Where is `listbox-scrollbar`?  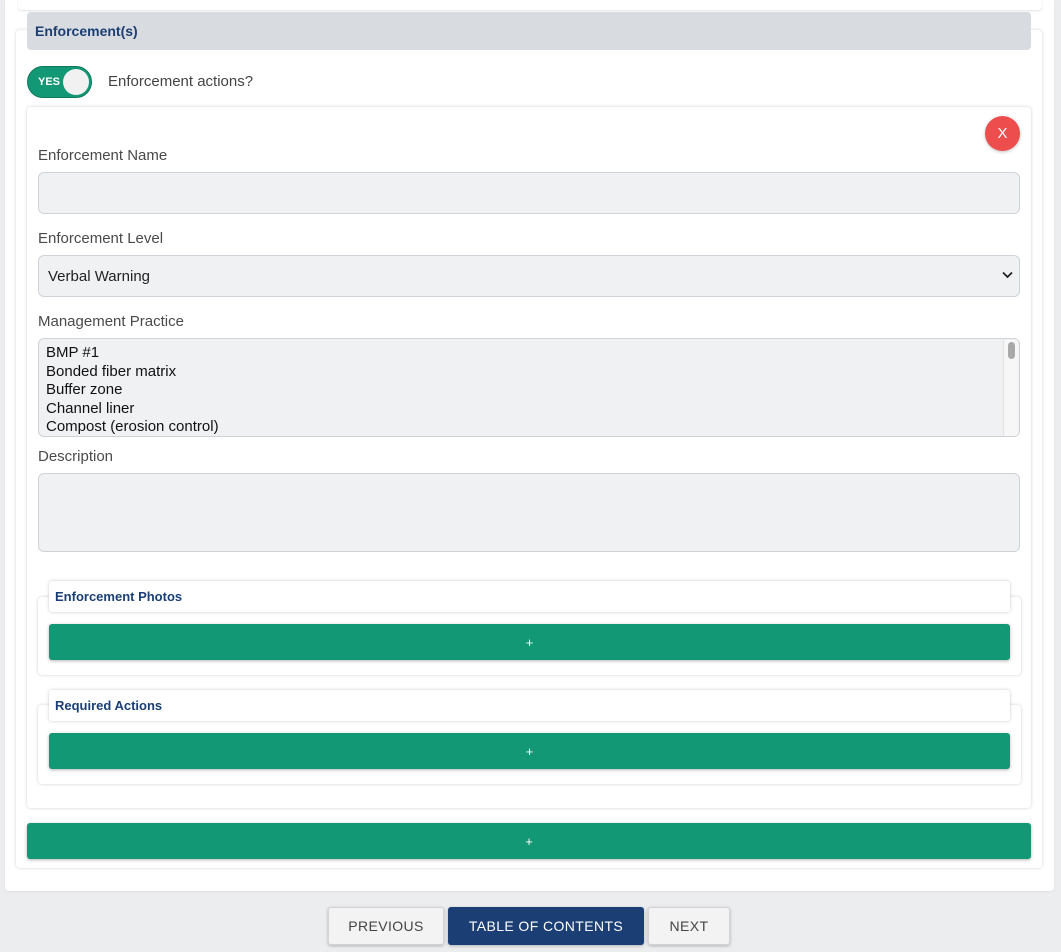 listbox-scrollbar is located at coordinates (1010, 388).